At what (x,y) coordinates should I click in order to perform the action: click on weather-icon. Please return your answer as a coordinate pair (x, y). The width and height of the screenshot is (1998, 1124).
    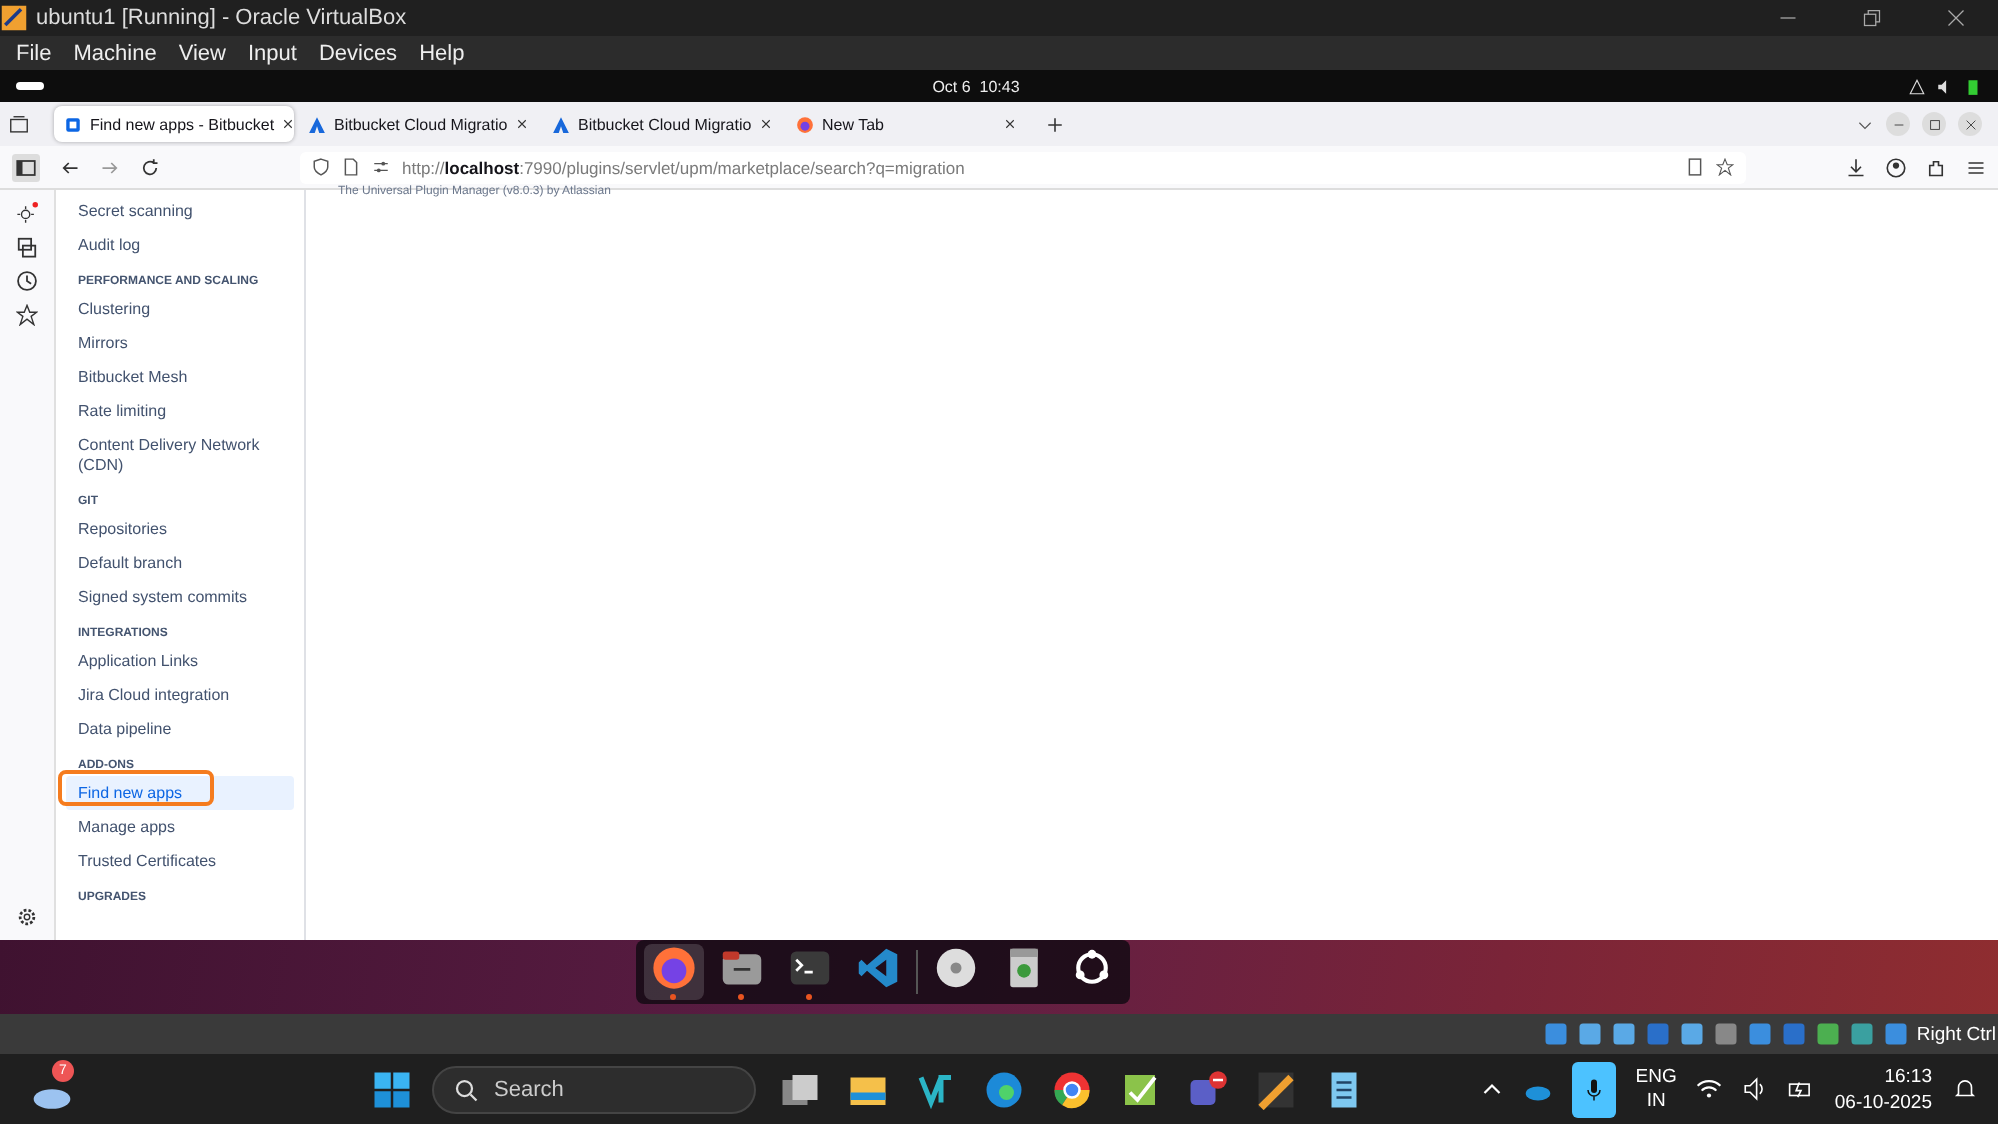
    Looking at the image, I should click on (52, 1099).